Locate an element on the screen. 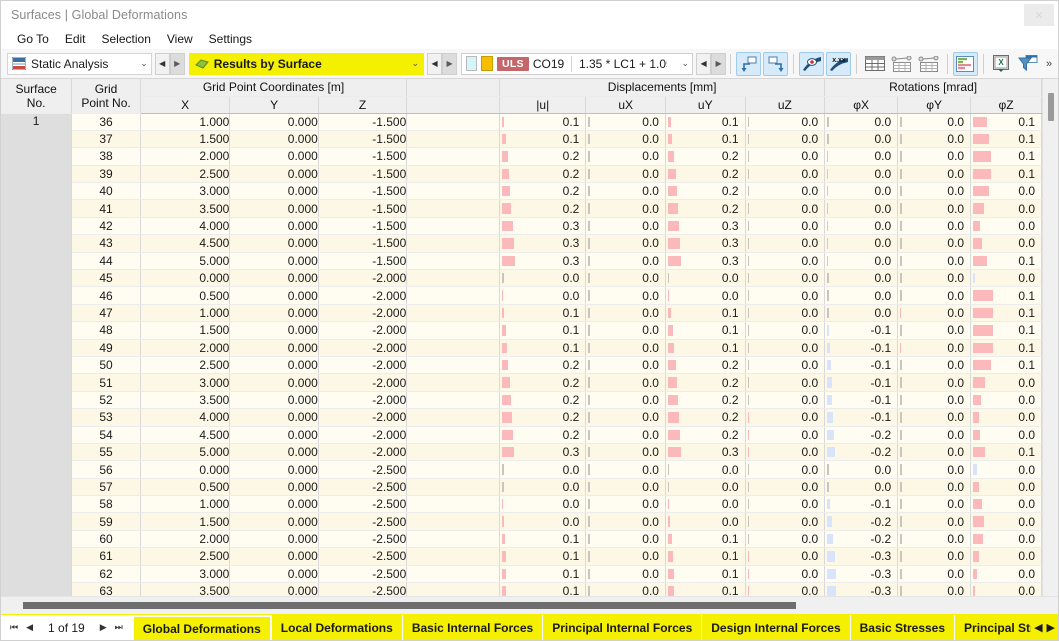 This screenshot has height=641, width=1059. cell-coord-x: 3.000 is located at coordinates (185, 382).